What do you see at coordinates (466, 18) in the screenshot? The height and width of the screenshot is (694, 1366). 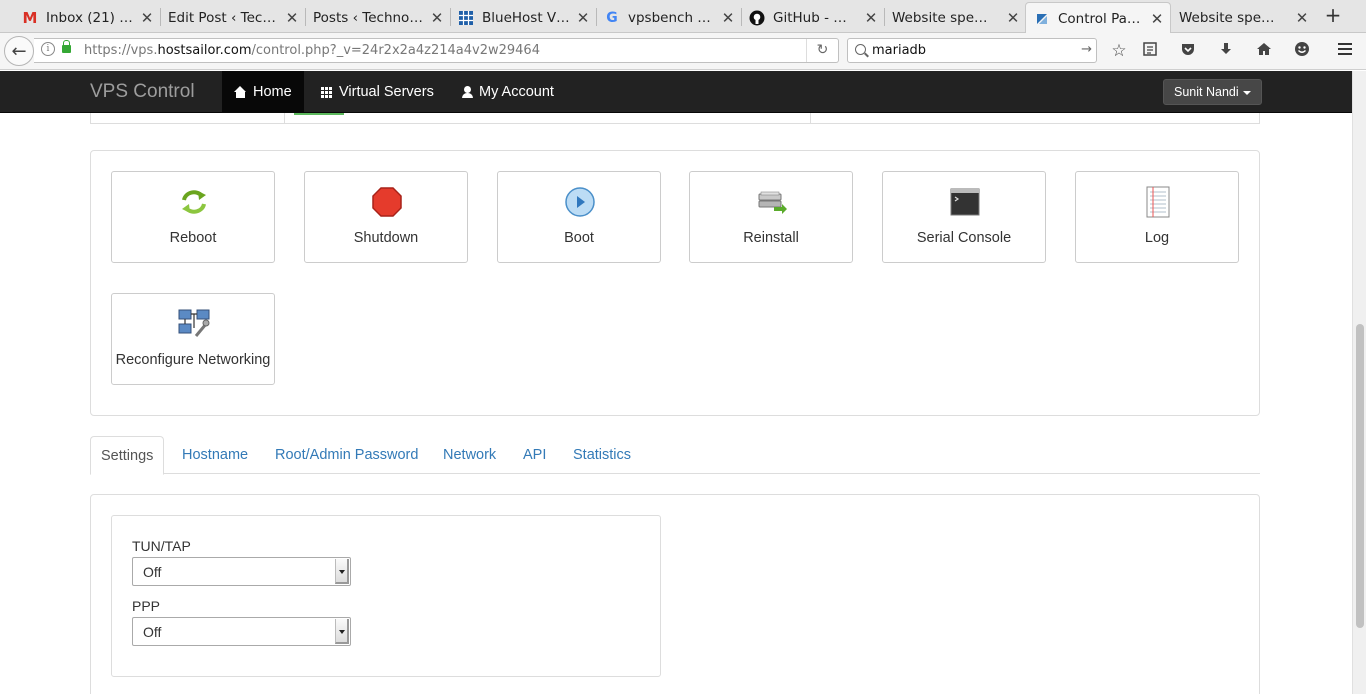 I see `globe-icon` at bounding box center [466, 18].